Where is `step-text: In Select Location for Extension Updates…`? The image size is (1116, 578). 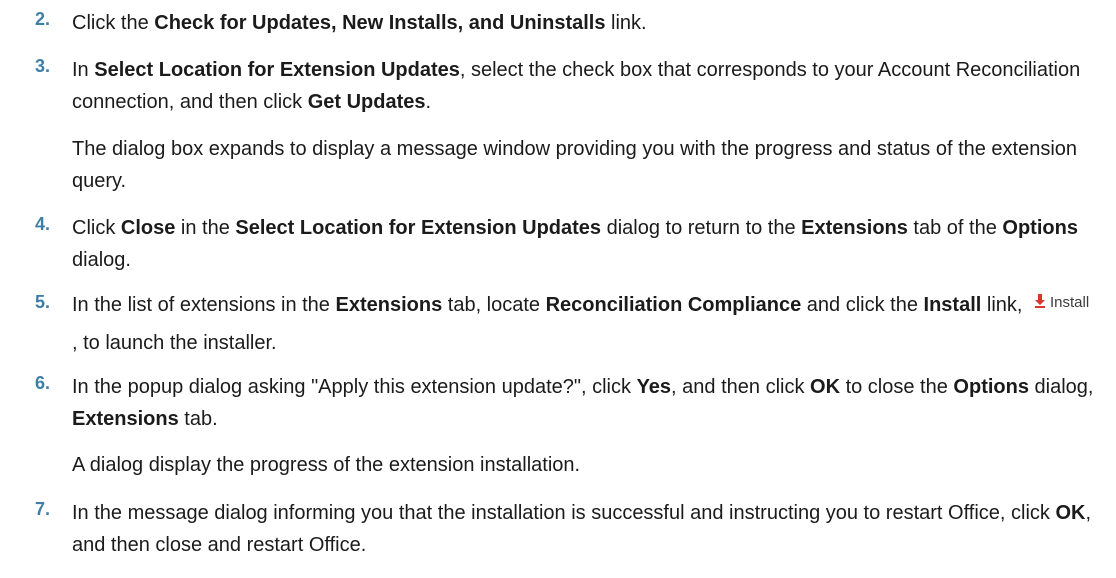
step-text: In Select Location for Extension Updates… is located at coordinates (576, 86).